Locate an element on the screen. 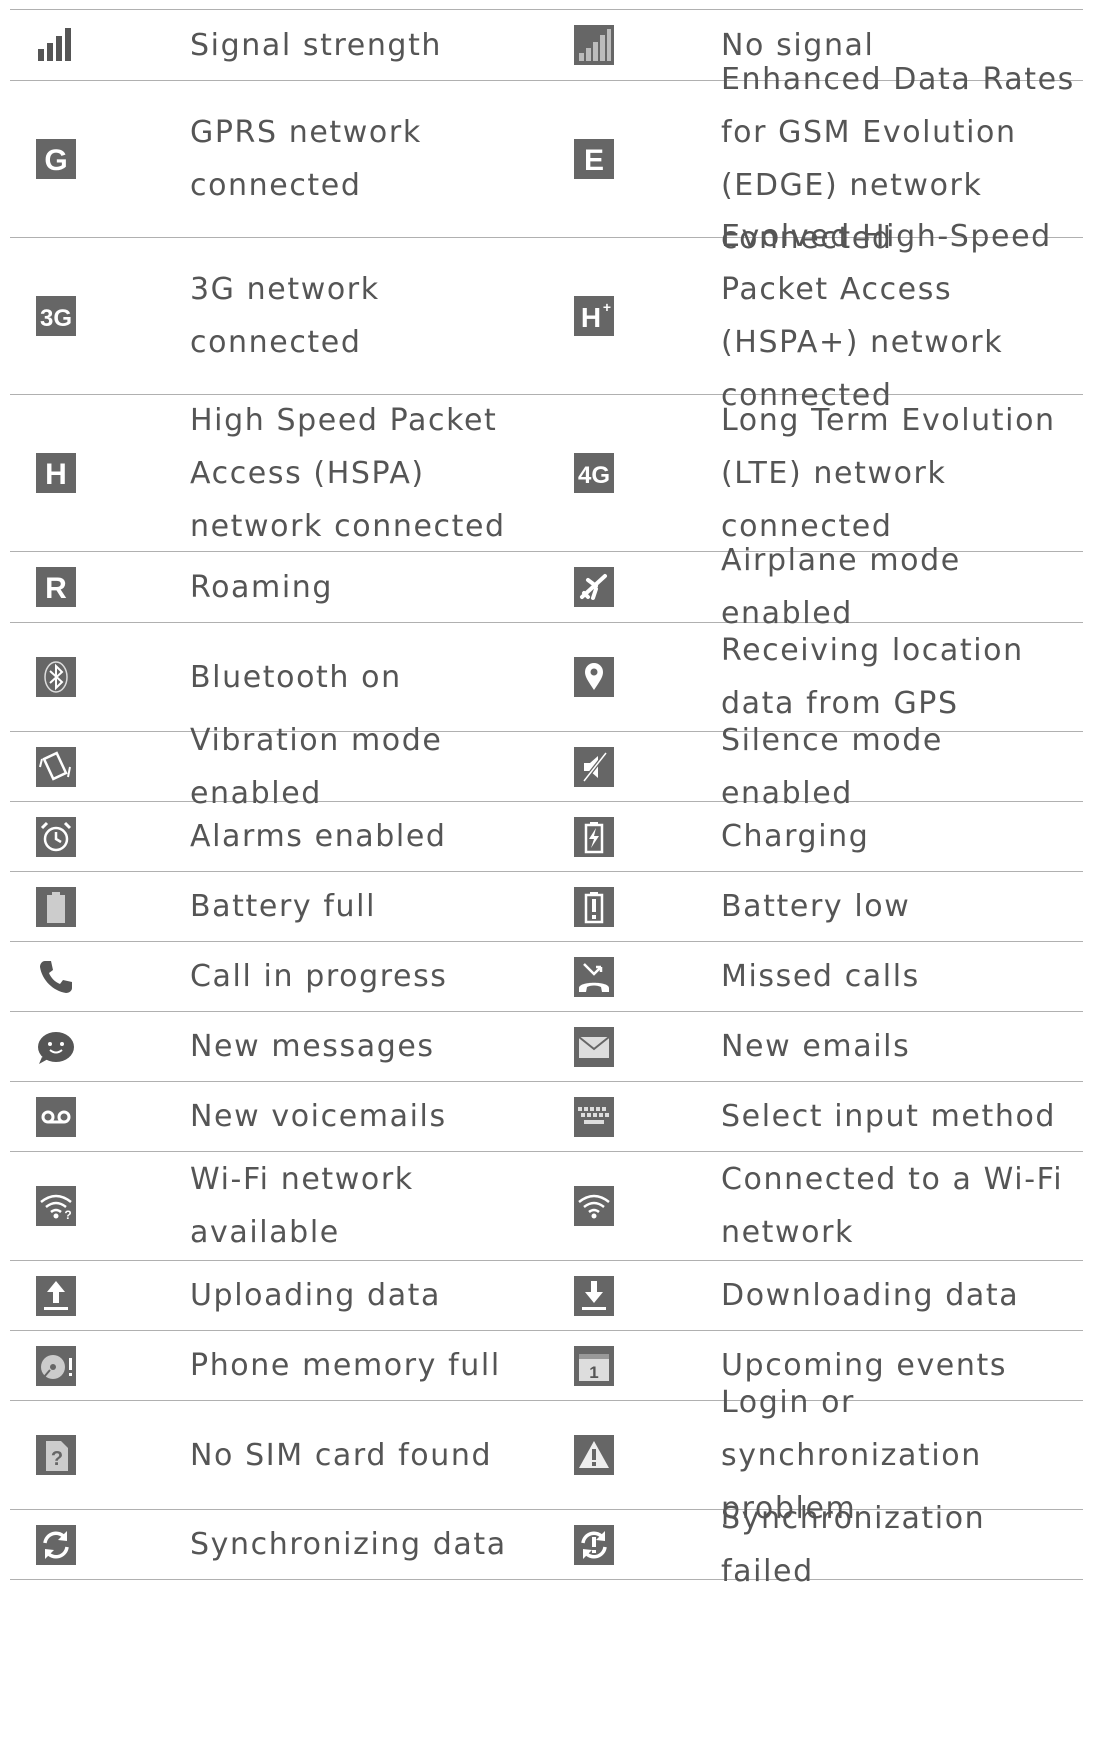  list-item-label: Signal strength is located at coordinates (316, 45).